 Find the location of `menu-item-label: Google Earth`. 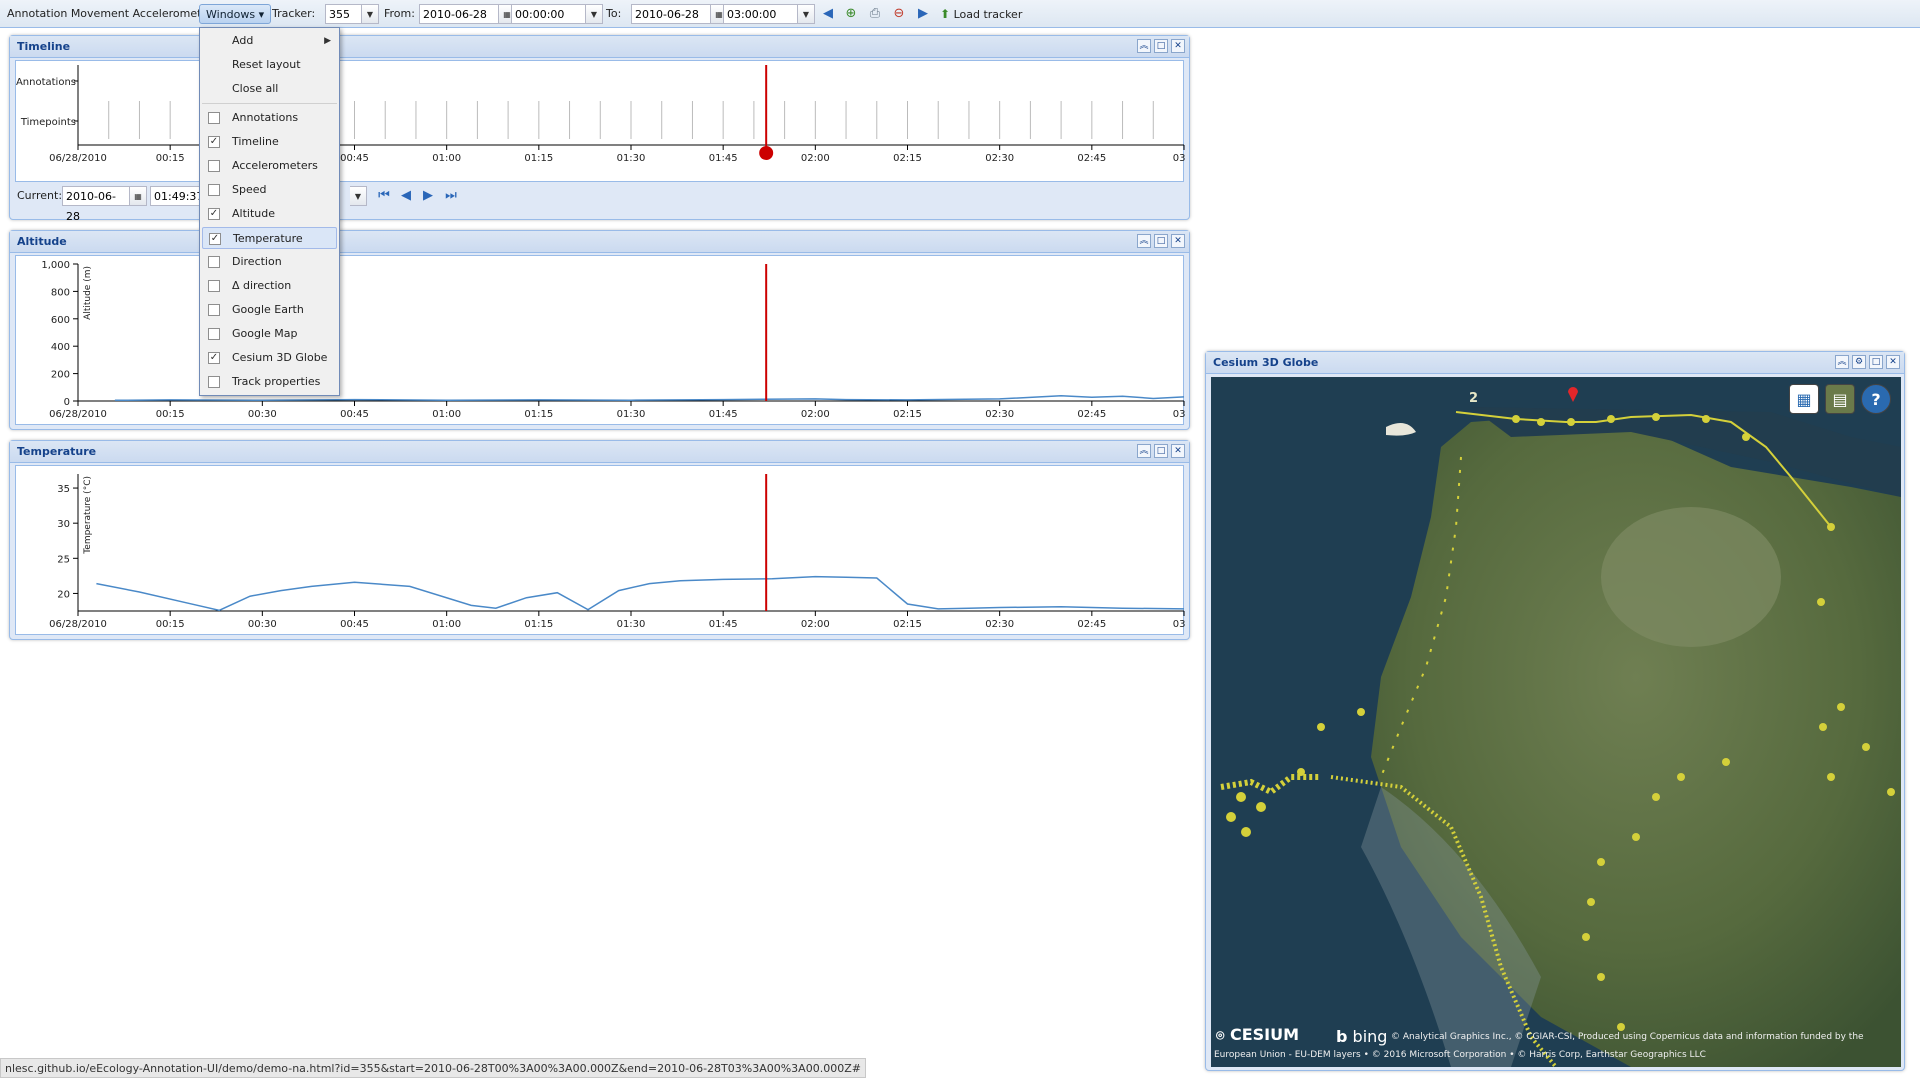

menu-item-label: Google Earth is located at coordinates (268, 309).